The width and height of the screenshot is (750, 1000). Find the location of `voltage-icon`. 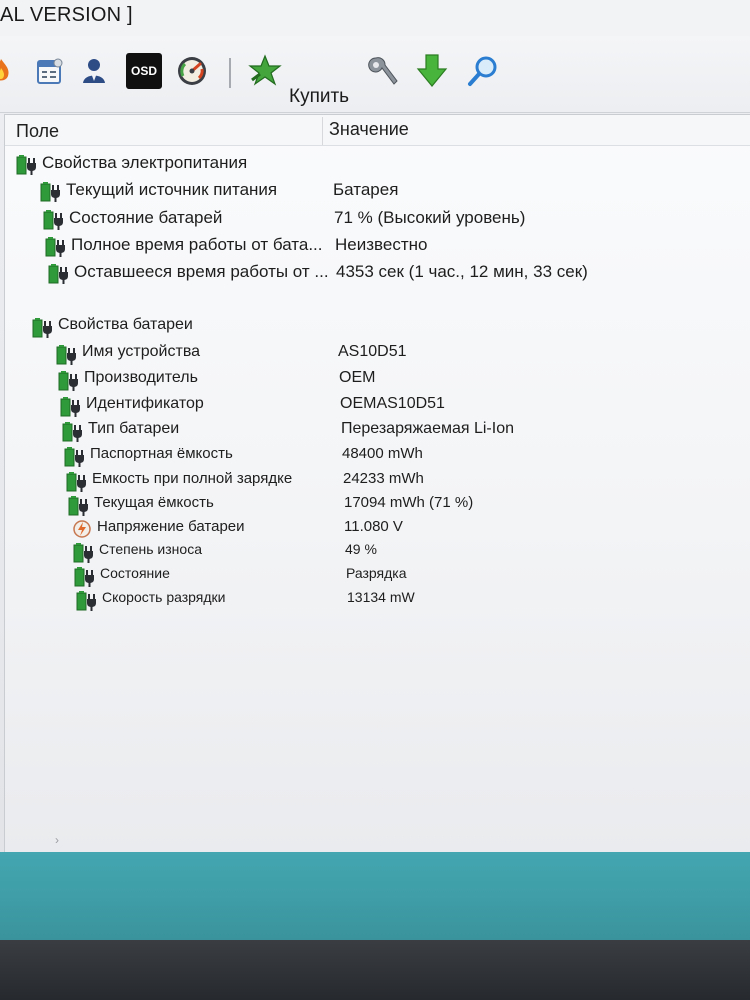

voltage-icon is located at coordinates (83, 530).